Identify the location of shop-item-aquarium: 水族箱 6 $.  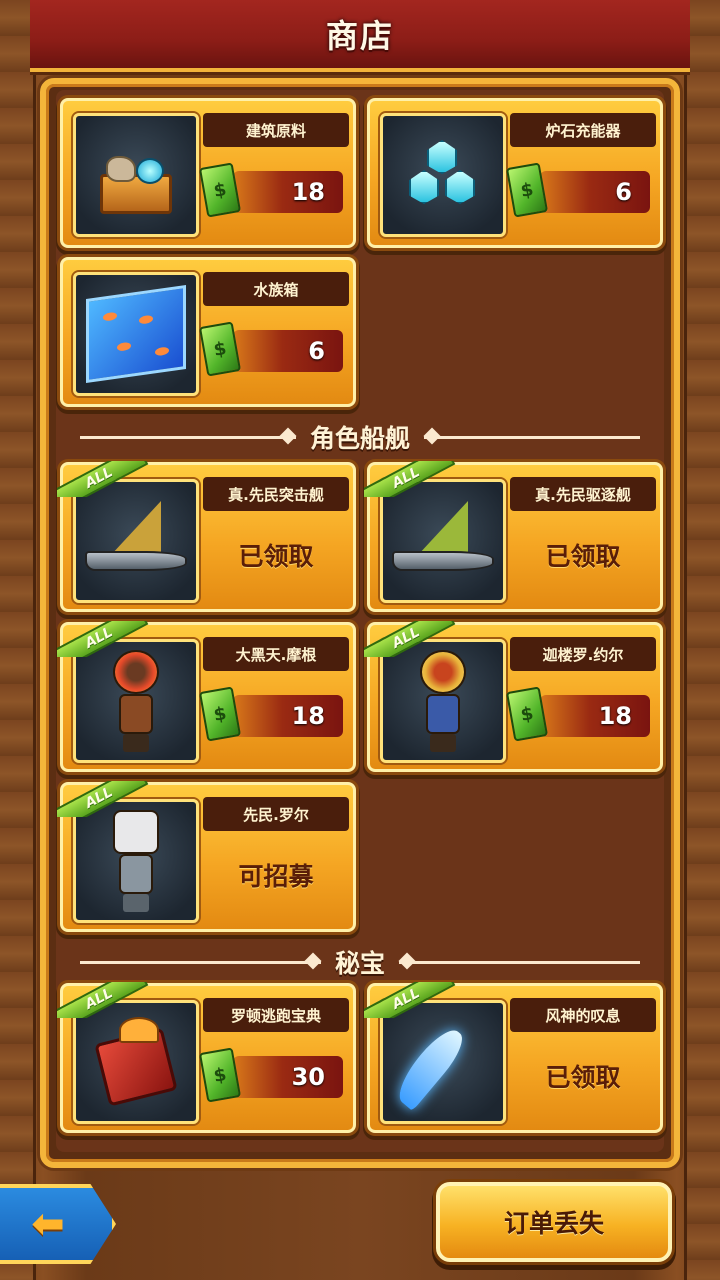
(208, 332).